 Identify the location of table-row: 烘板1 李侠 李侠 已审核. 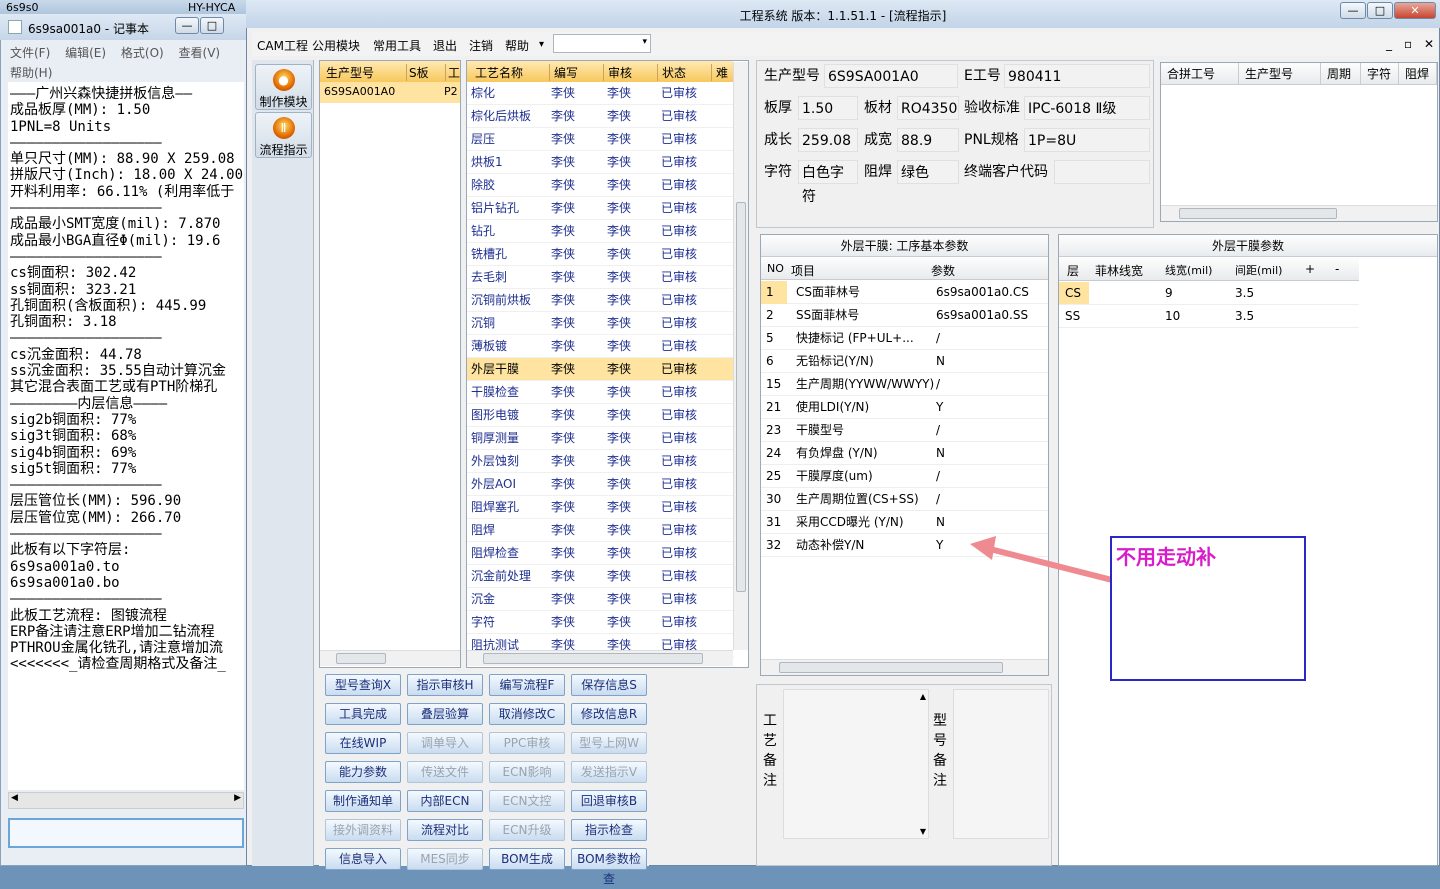
(600, 162).